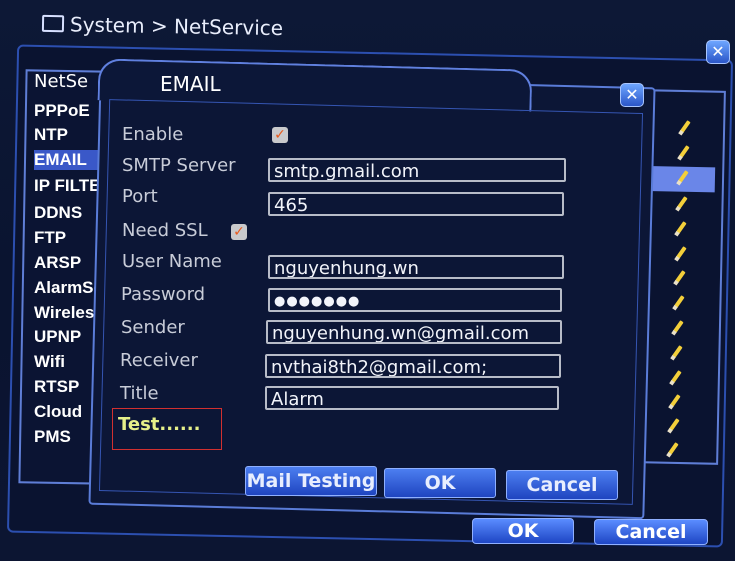 The height and width of the screenshot is (561, 735). I want to click on email-cancel-button: Cancel, so click(562, 485).